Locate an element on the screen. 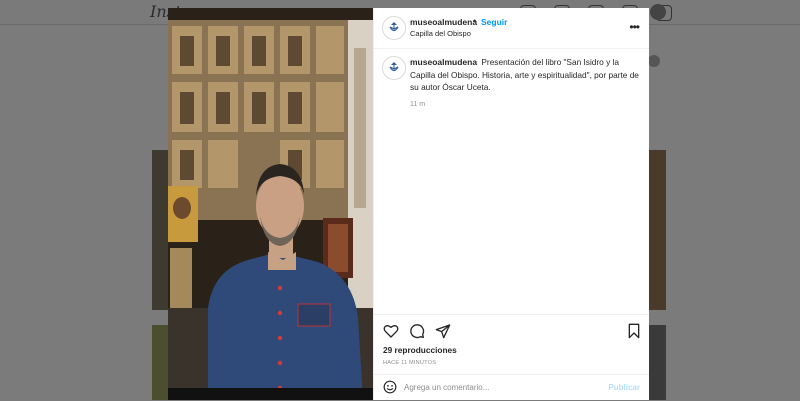  caption-username: museoalmudena is located at coordinates (443, 62).